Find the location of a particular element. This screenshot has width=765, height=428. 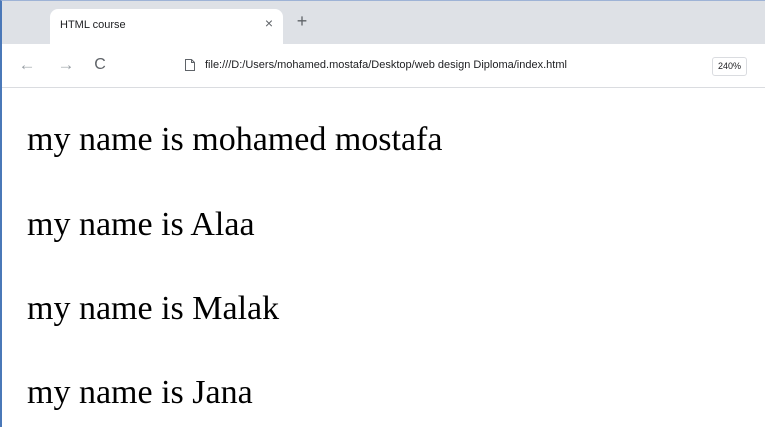

reload-icon: C is located at coordinates (100, 65).